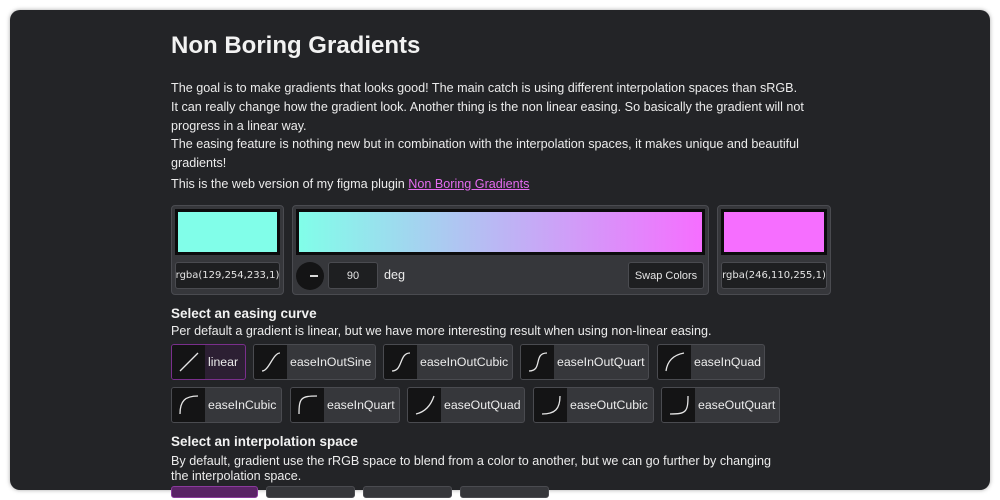 This screenshot has height=500, width=1000. What do you see at coordinates (244, 313) in the screenshot?
I see `easing-heading: Select an easing curve` at bounding box center [244, 313].